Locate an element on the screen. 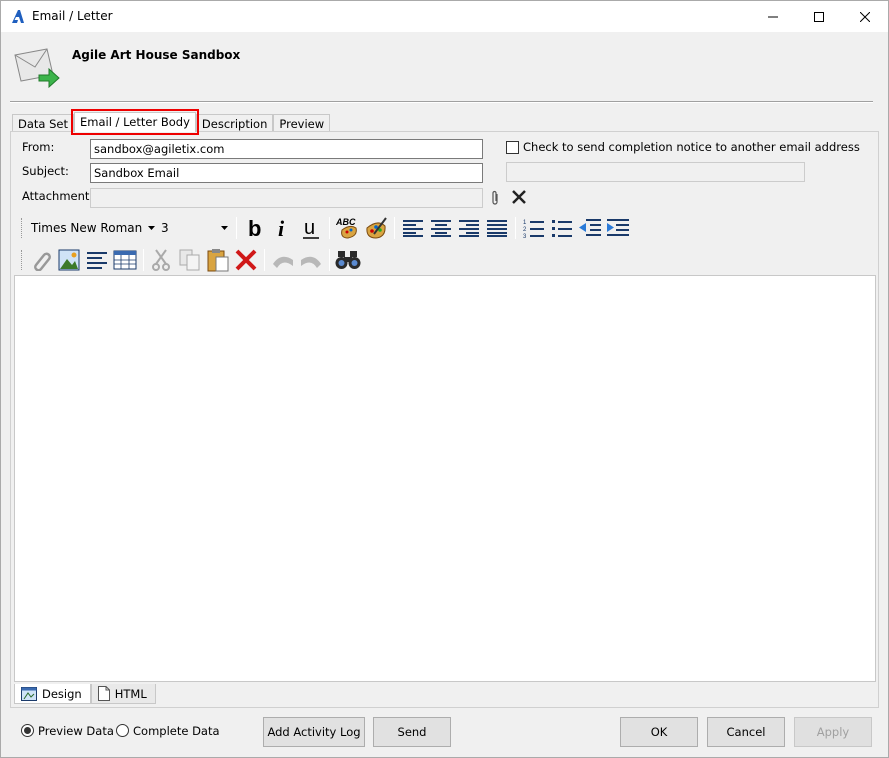  send-button: Send is located at coordinates (412, 732).